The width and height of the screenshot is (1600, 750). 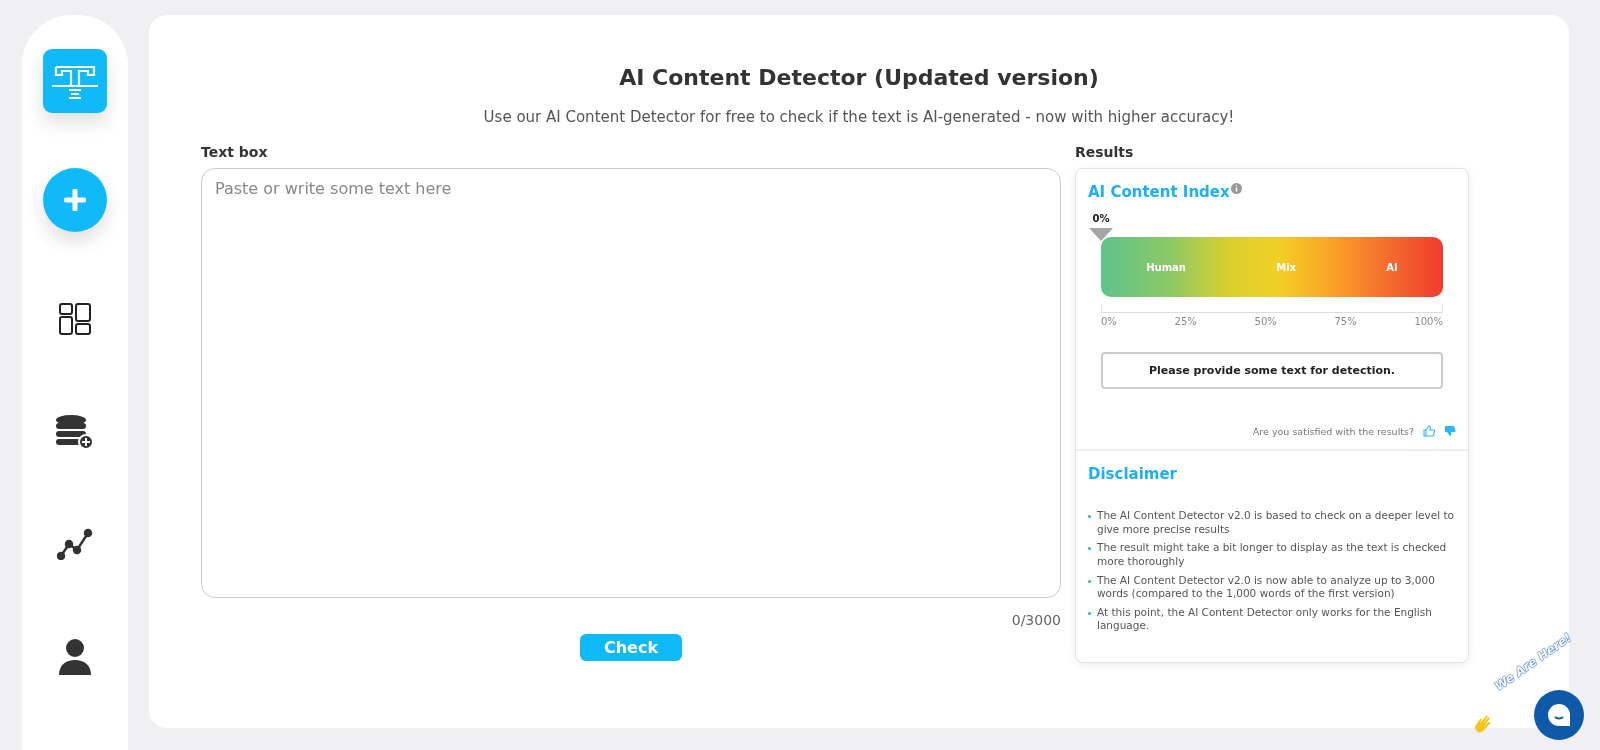 What do you see at coordinates (859, 117) in the screenshot?
I see `page-subtitle: Use our AI Content Detector for free to check if the text is AI-generated - now with higher accuracy!` at bounding box center [859, 117].